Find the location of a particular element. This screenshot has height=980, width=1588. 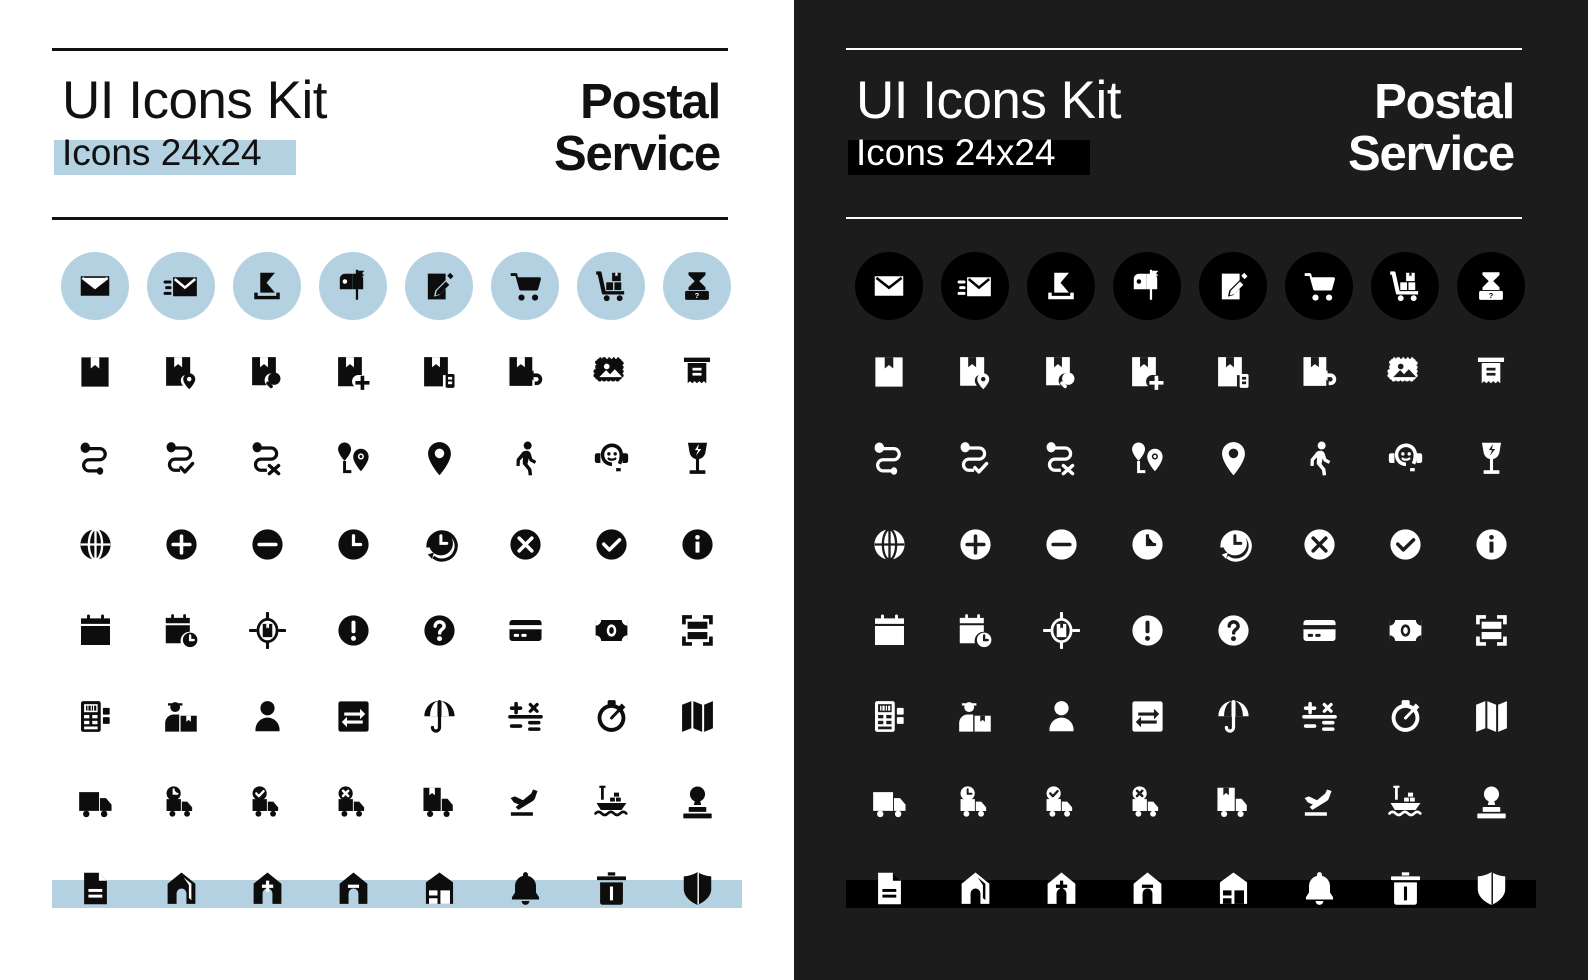

calendar-clock-icon is located at coordinates (975, 630).